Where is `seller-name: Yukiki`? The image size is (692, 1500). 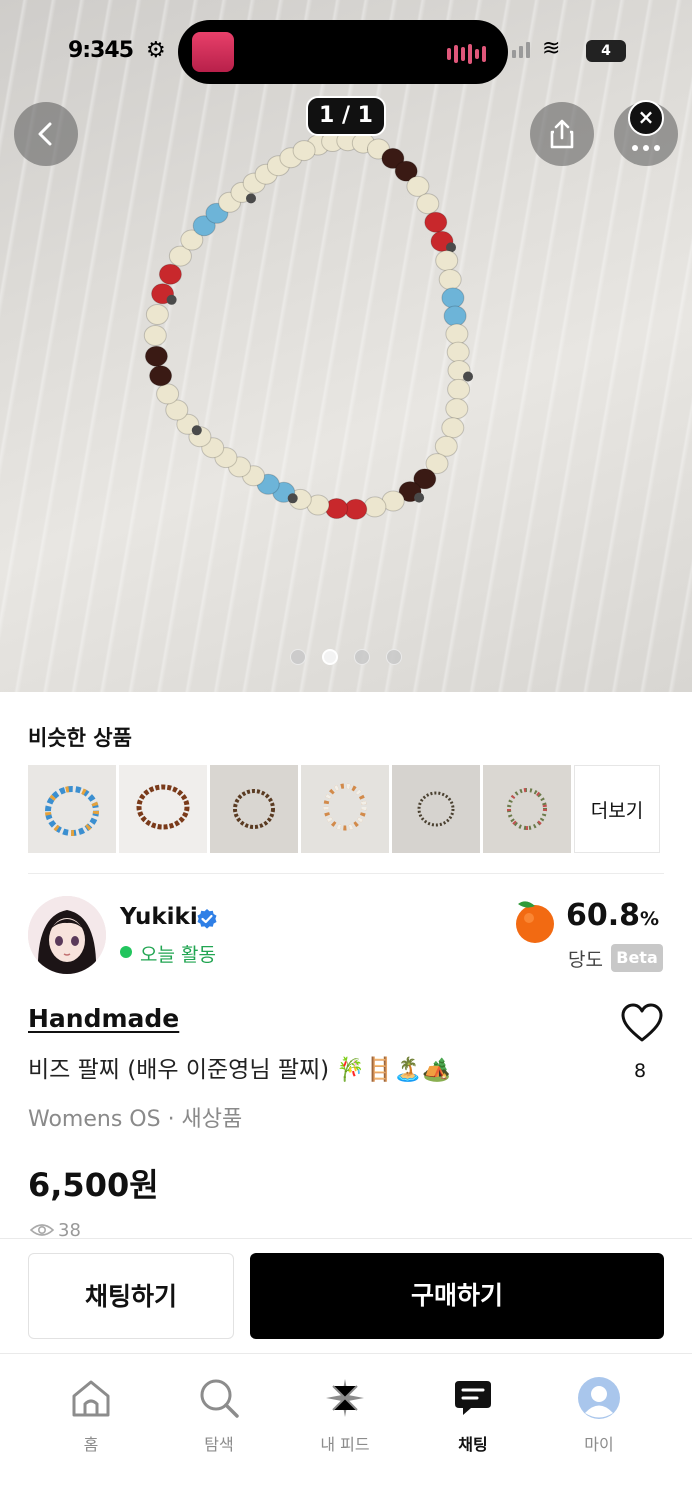
seller-name: Yukiki is located at coordinates (159, 917).